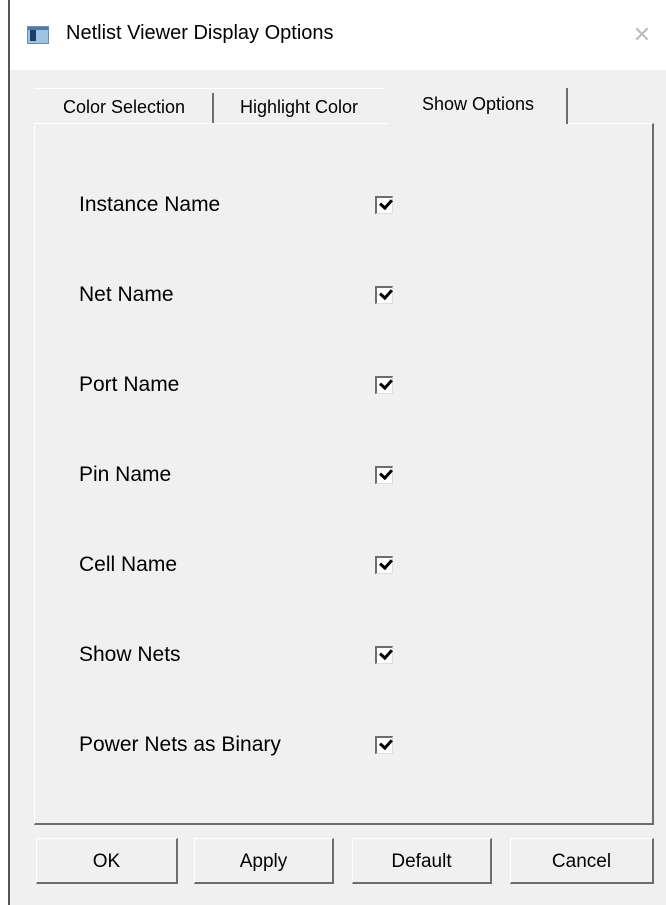 This screenshot has width=666, height=905. I want to click on checkbox-instance-name, so click(384, 204).